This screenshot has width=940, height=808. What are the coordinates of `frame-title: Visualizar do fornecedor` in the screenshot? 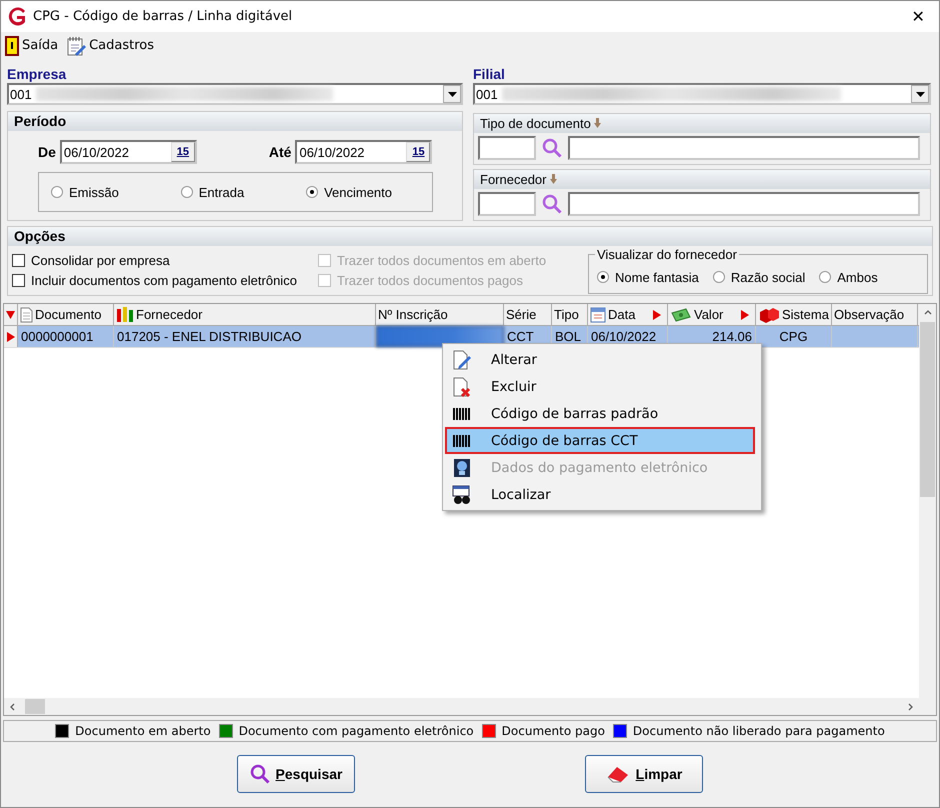 It's located at (667, 254).